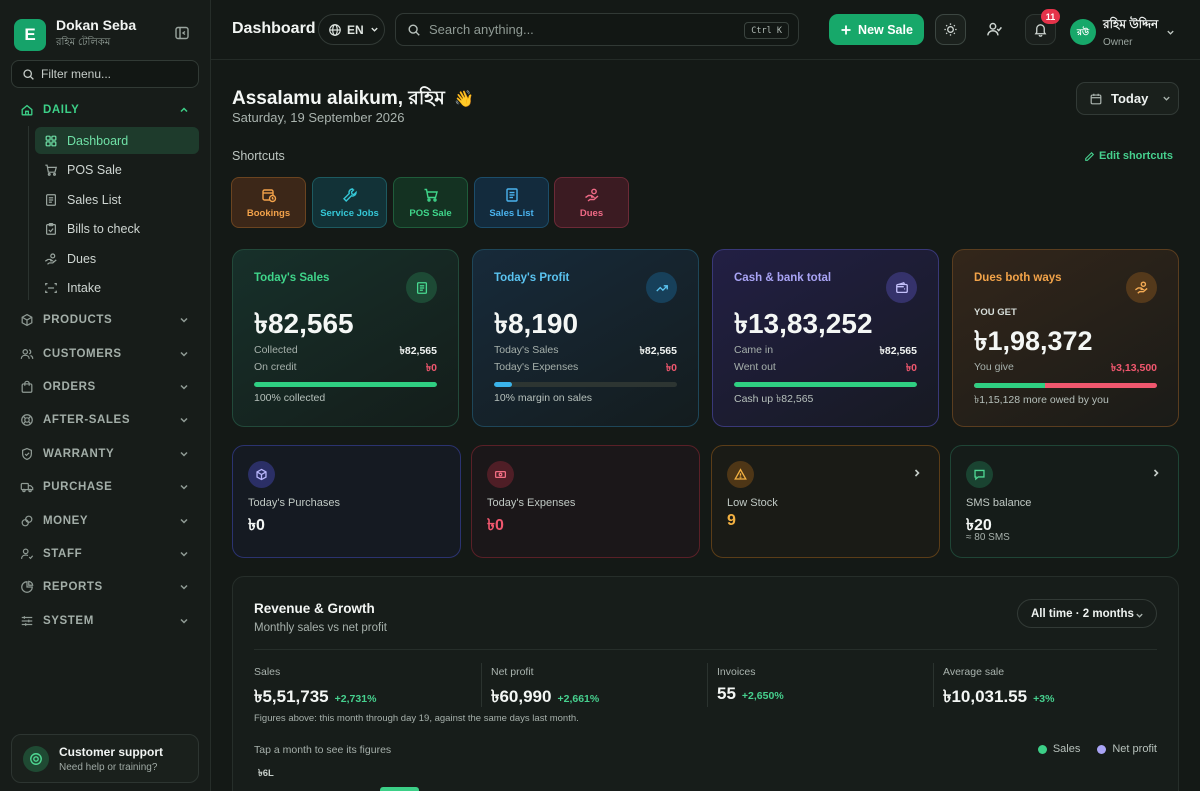  Describe the element at coordinates (994, 367) in the screenshot. I see `row-label: You give` at that location.